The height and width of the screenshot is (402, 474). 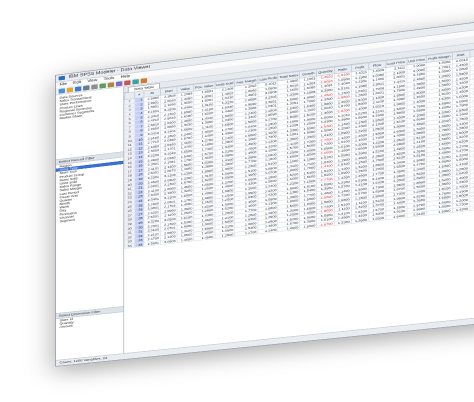 What do you see at coordinates (204, 237) in the screenshot?
I see `table-cell: 1.4500` at bounding box center [204, 237].